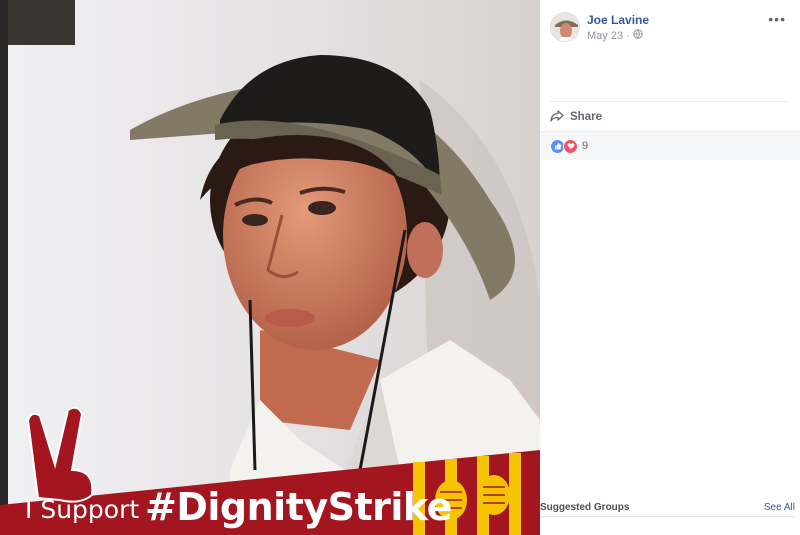 The height and width of the screenshot is (535, 800). Describe the element at coordinates (777, 19) in the screenshot. I see `more-options-icon: •••` at that location.